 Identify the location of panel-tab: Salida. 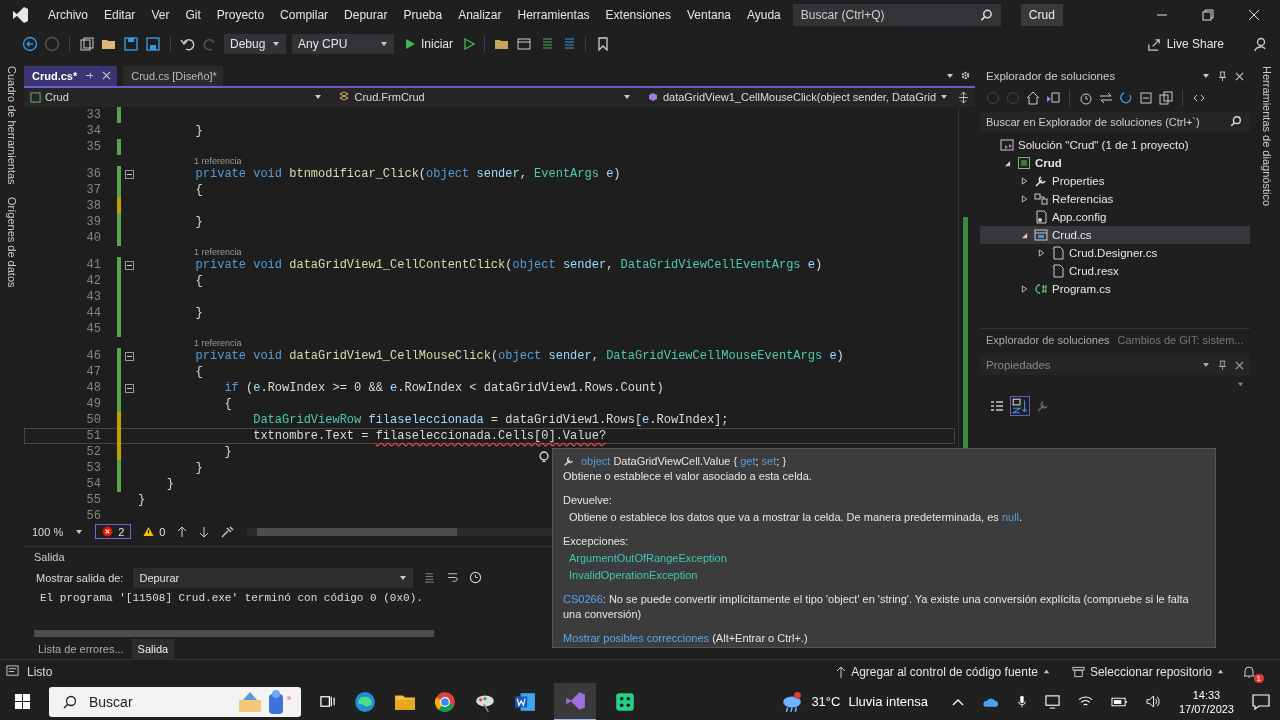
(153, 649).